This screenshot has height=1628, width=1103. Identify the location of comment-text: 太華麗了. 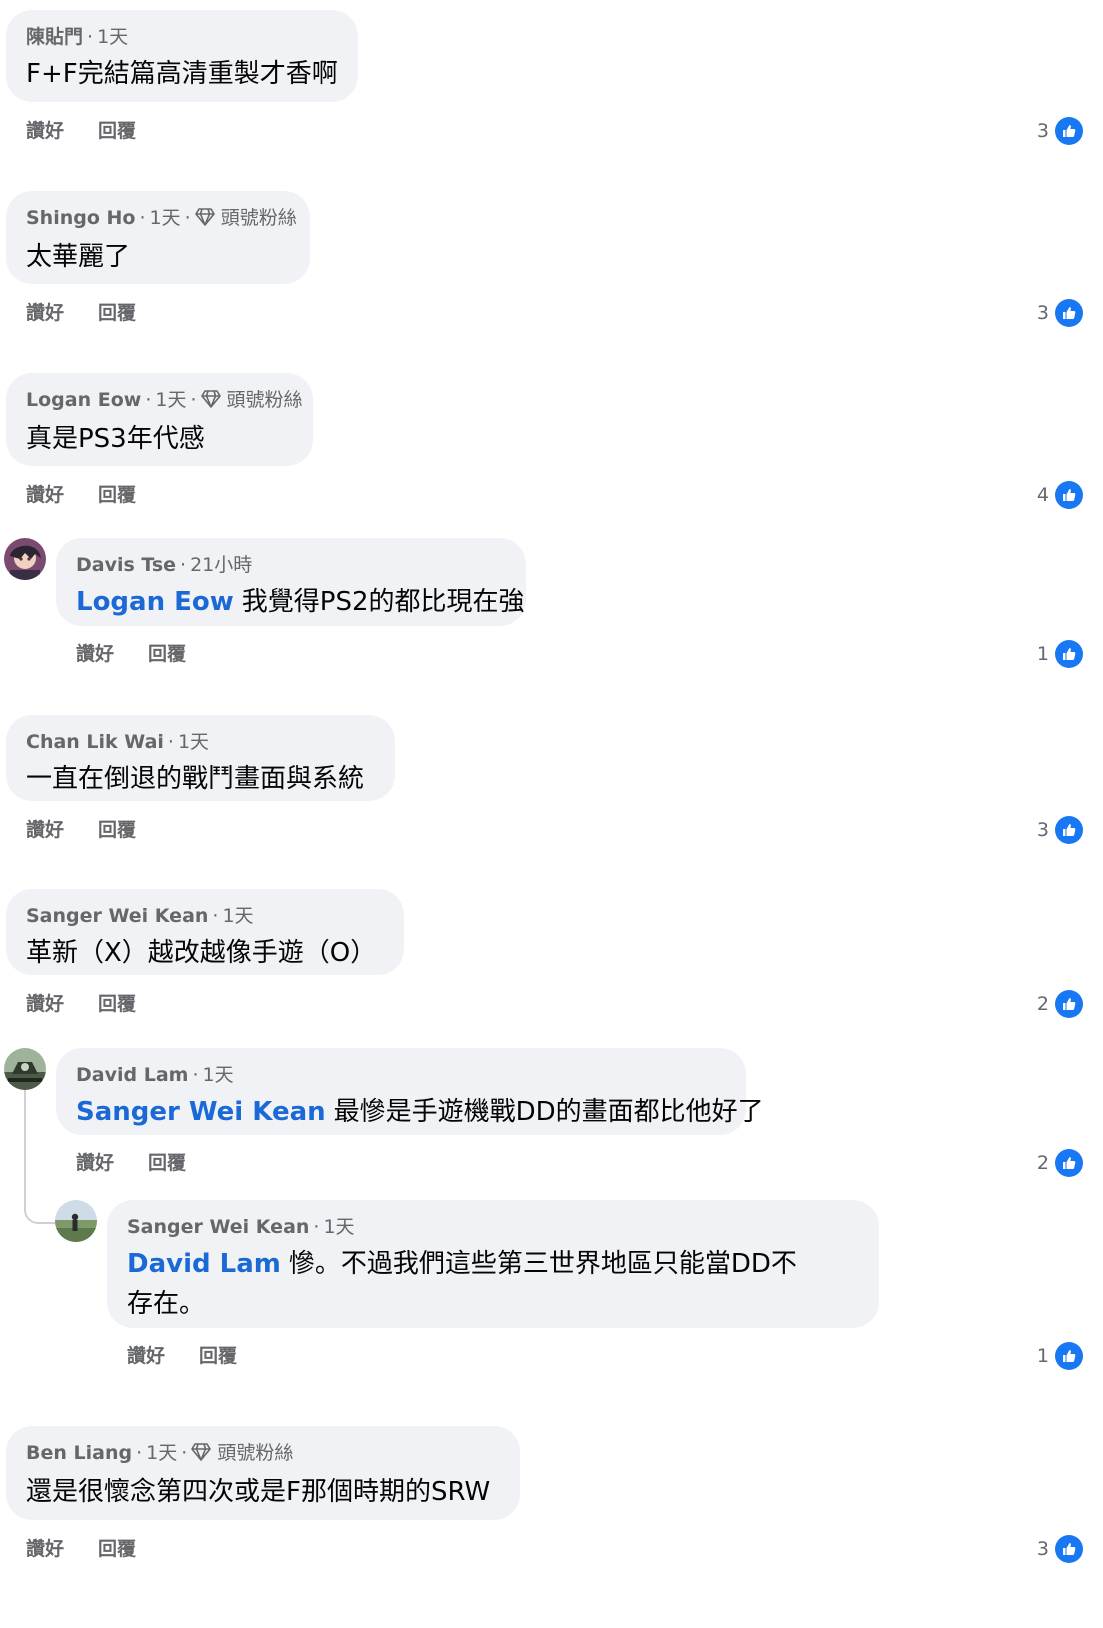
(158, 257).